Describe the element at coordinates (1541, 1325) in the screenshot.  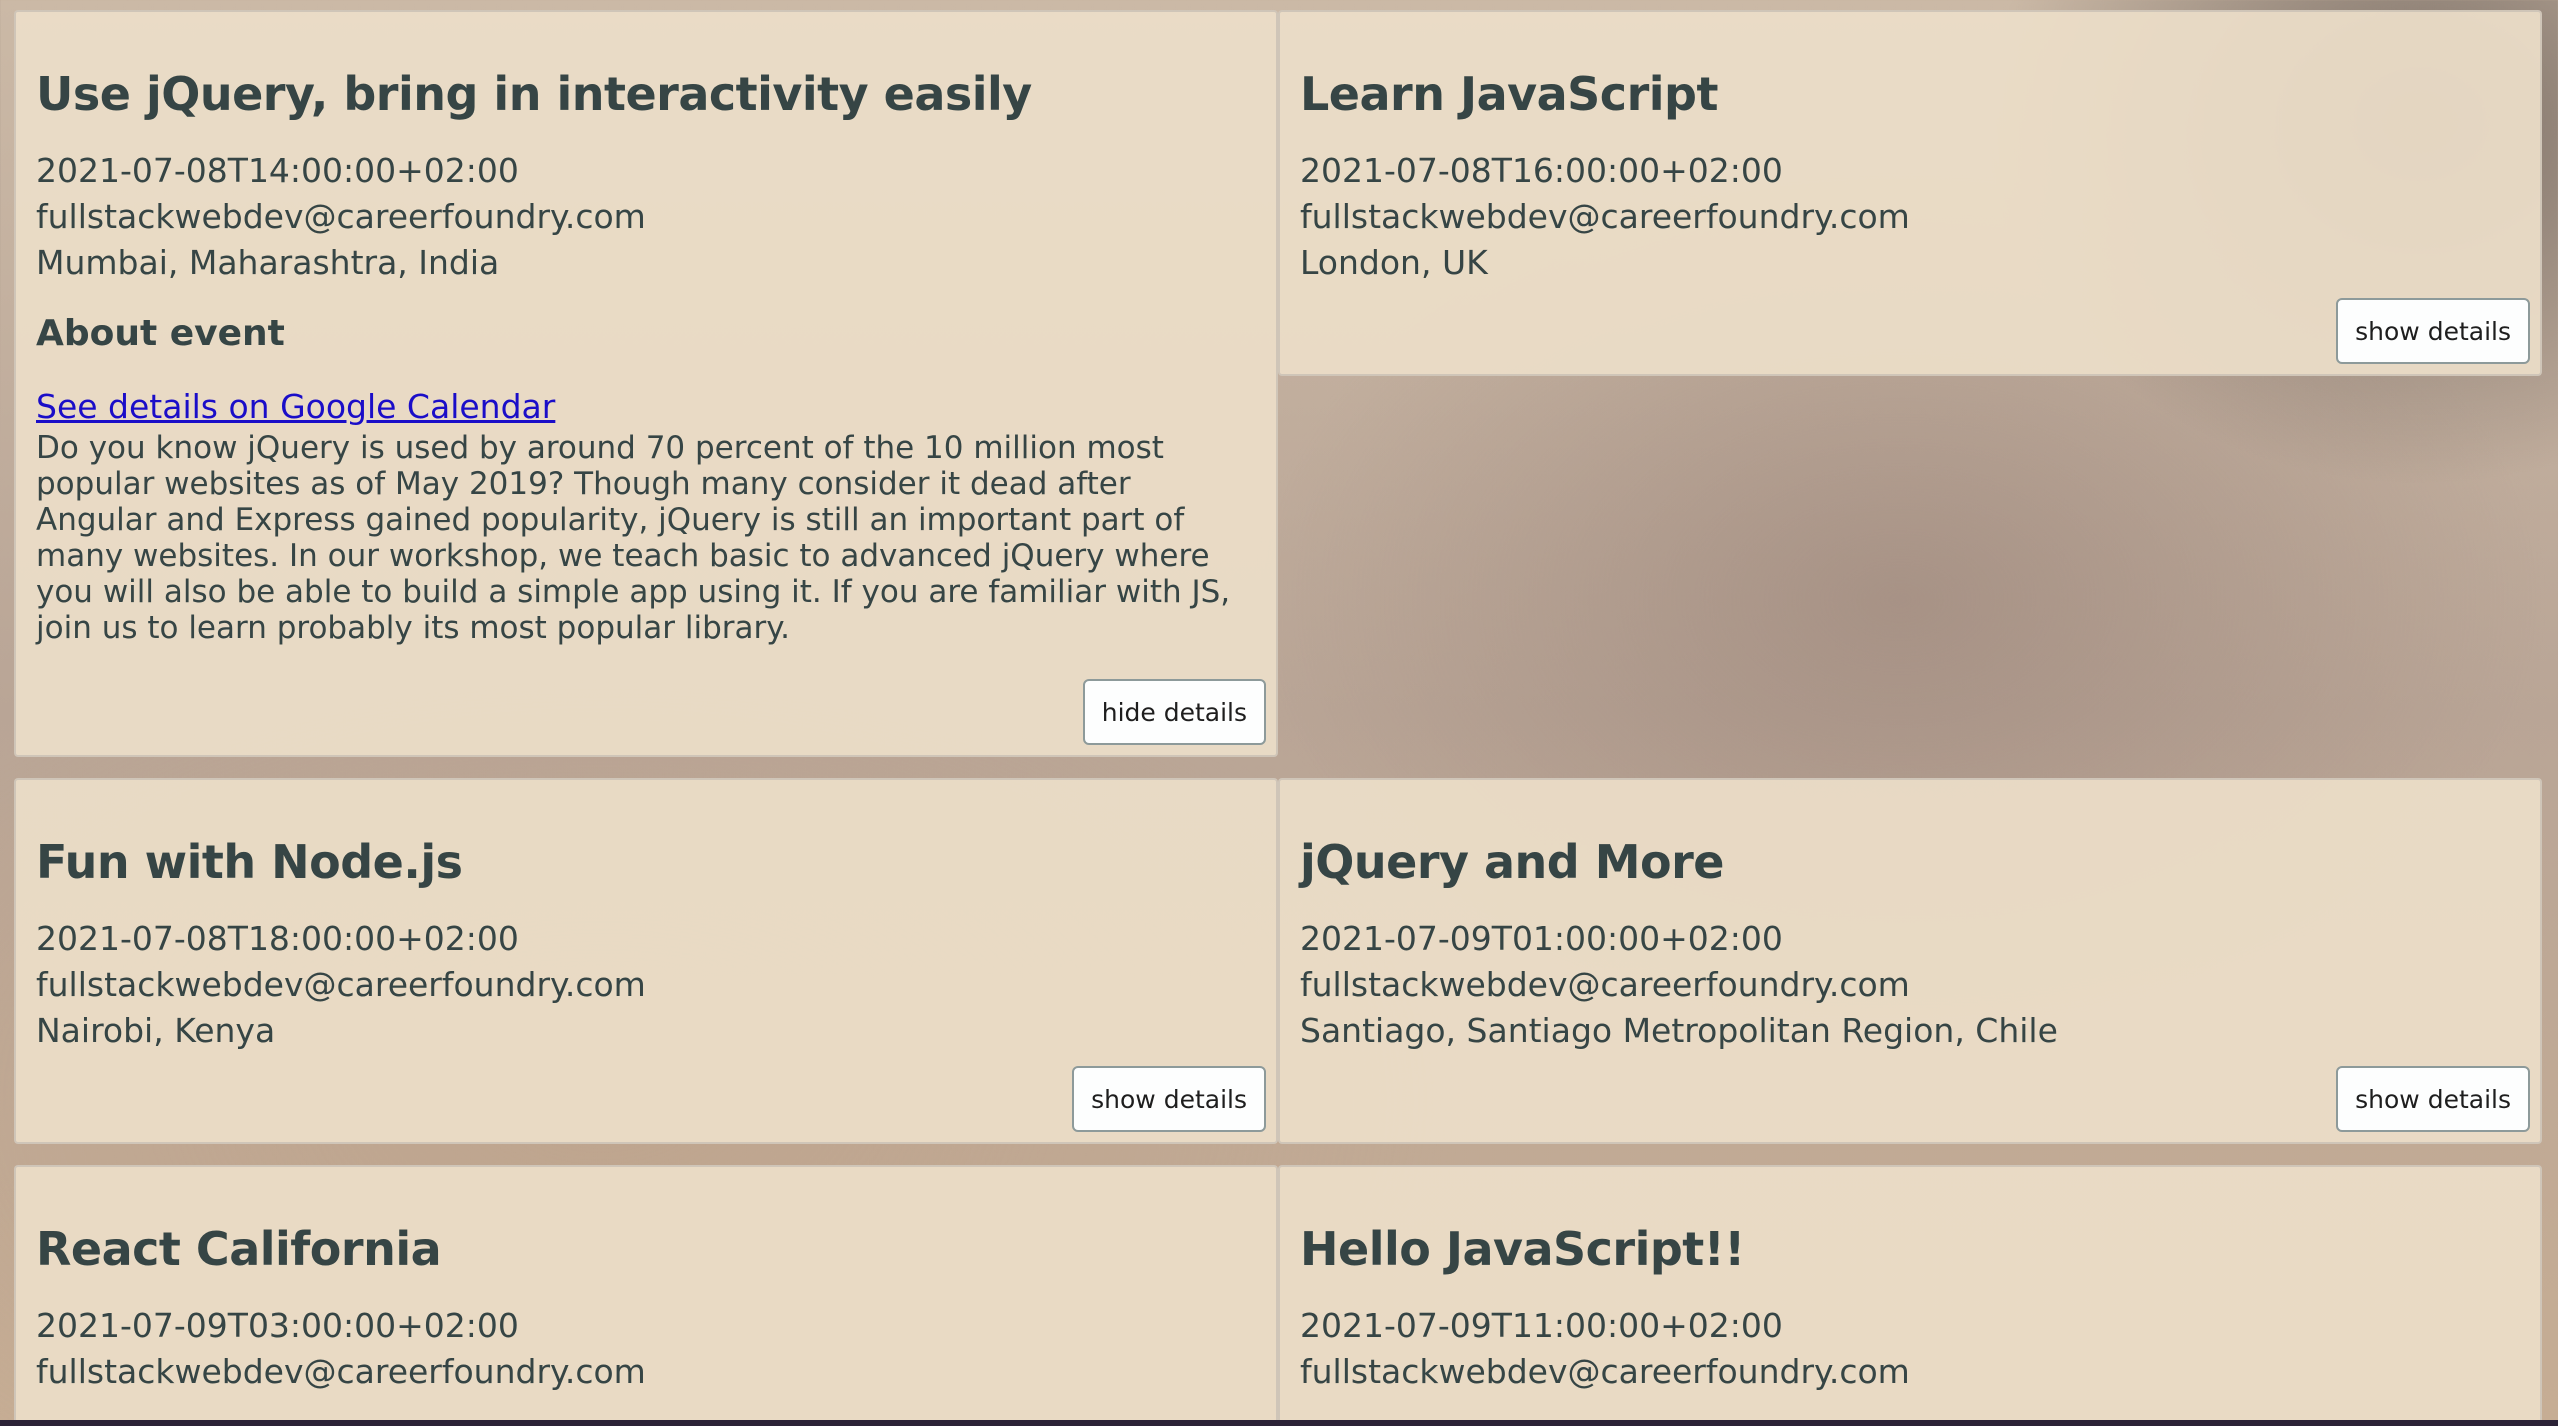
I see `event-datetime: 2021-07-09T11:00:00+02:00` at that location.